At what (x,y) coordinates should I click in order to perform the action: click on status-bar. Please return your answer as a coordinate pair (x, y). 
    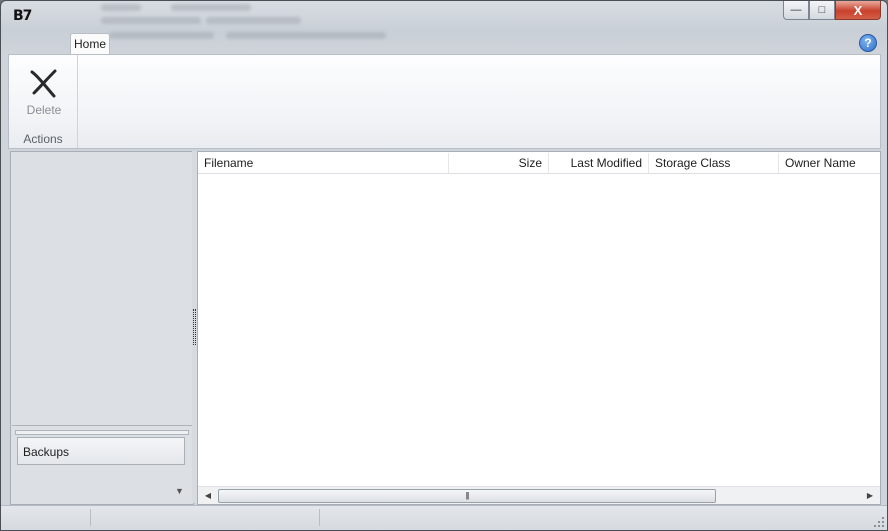
    Looking at the image, I should click on (444, 517).